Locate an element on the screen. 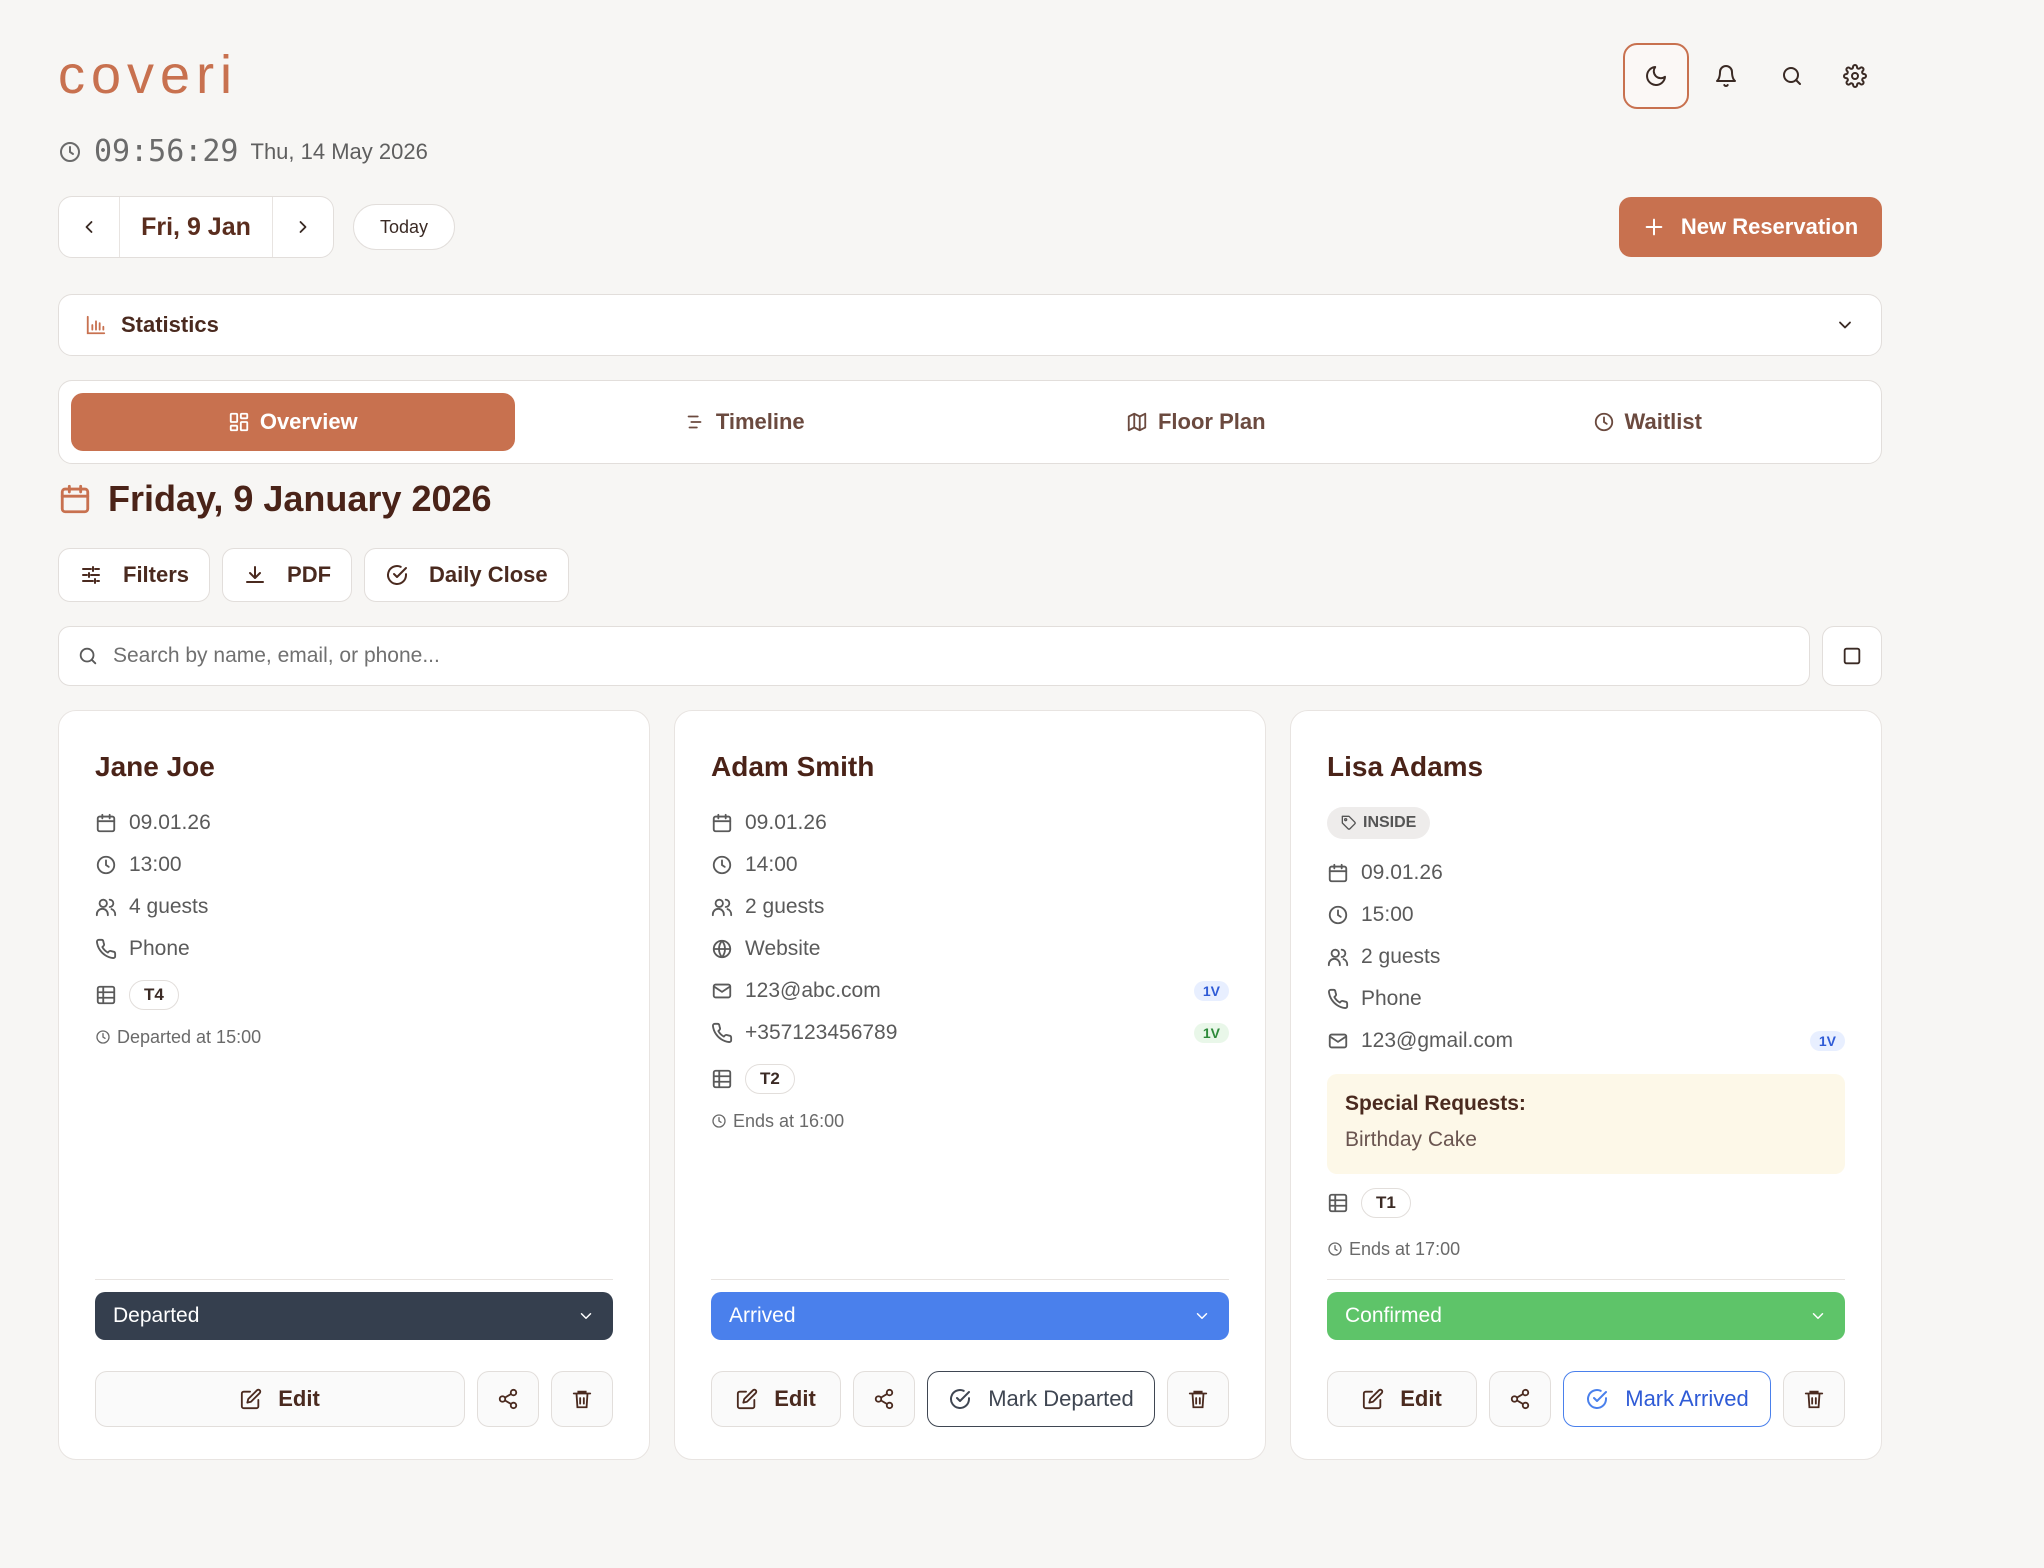 This screenshot has width=2044, height=1568. filters-button: Filters is located at coordinates (134, 575).